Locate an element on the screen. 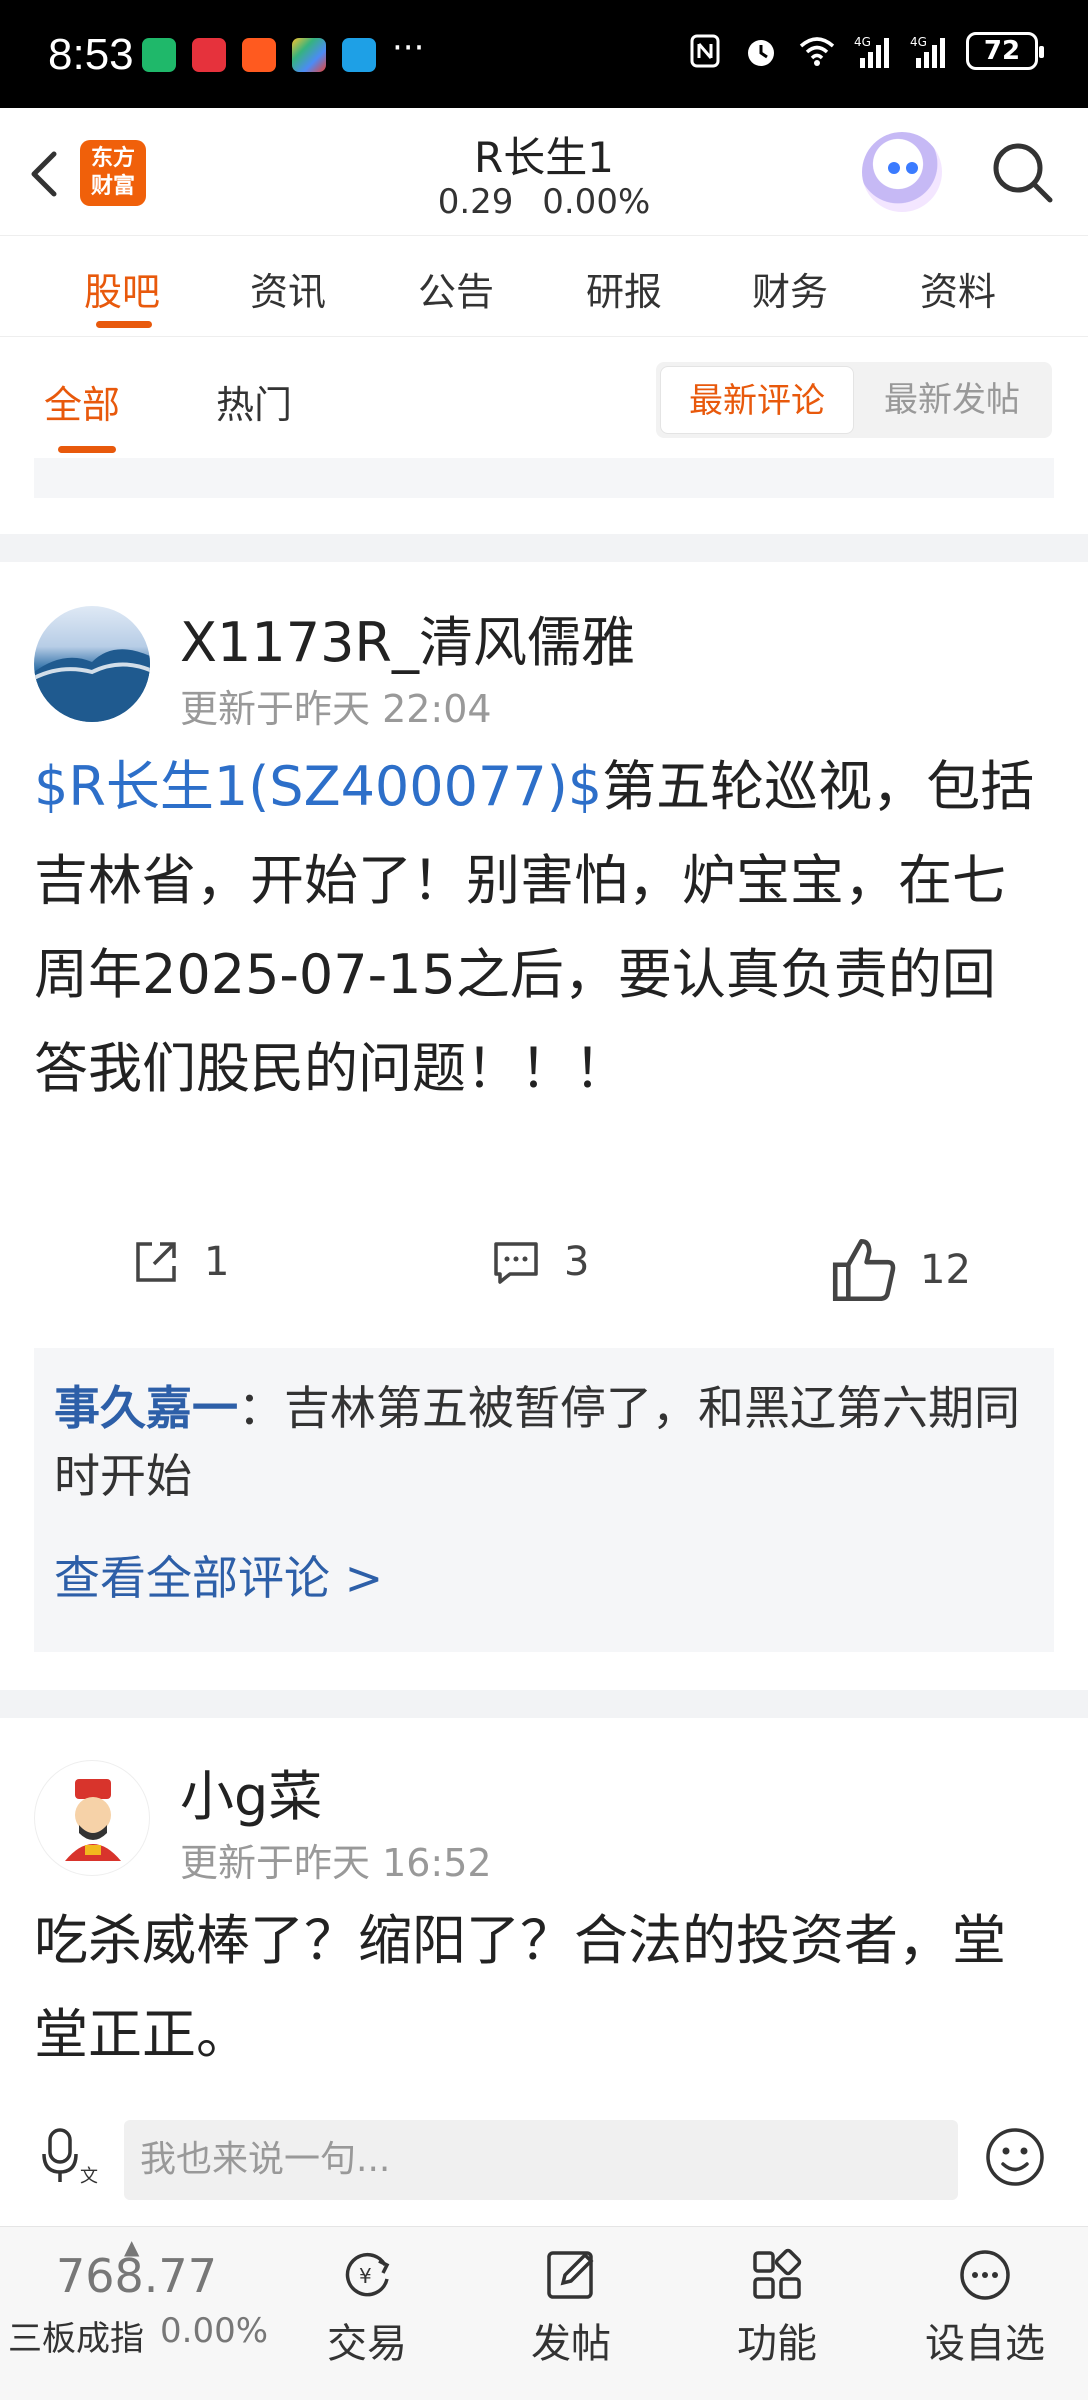 The image size is (1088, 2400). nav-trade: ¥ 交易 is located at coordinates (367, 2308).